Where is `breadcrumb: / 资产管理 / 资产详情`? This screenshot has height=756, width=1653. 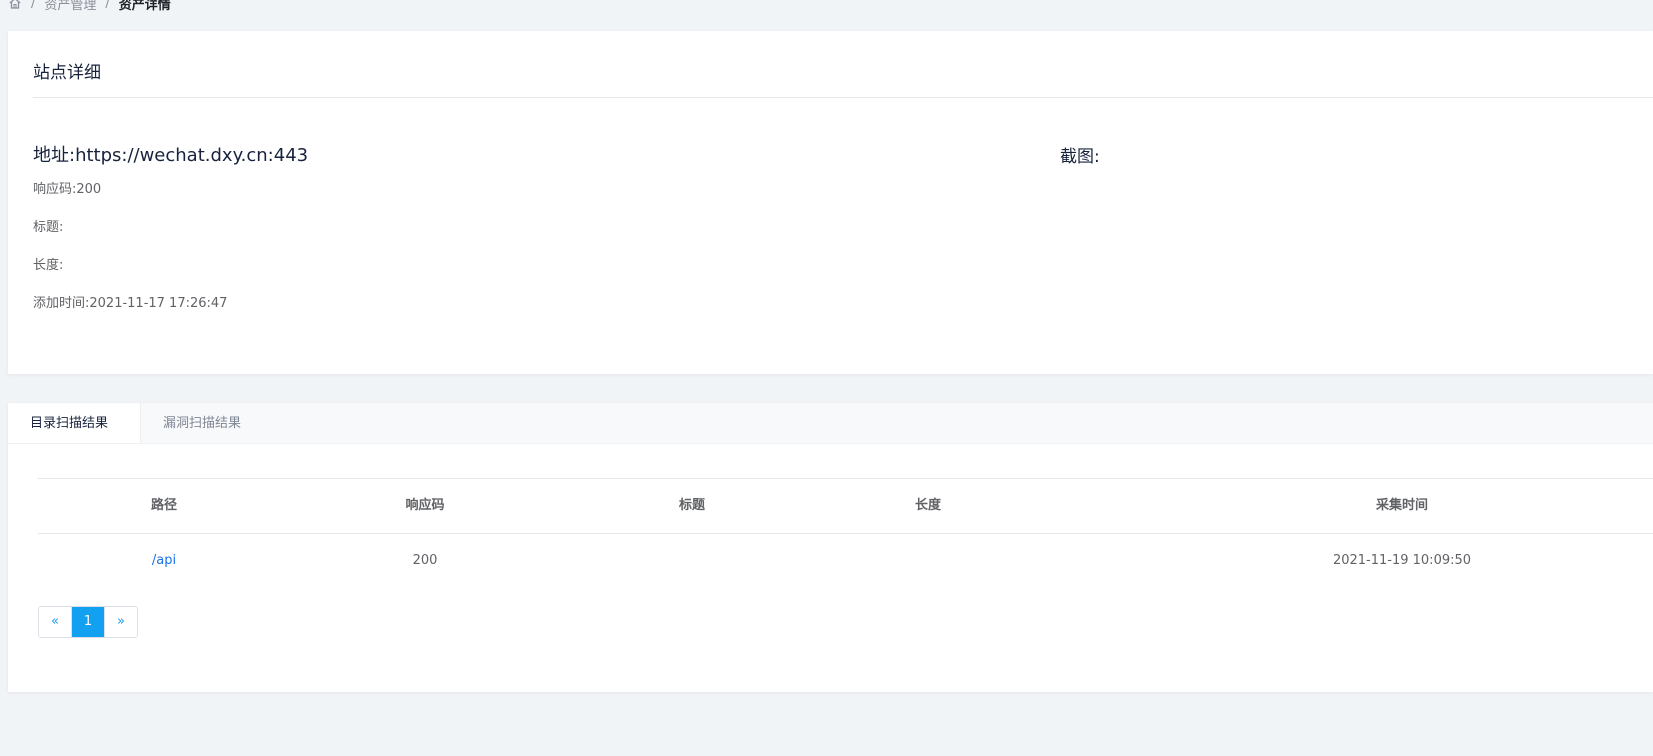
breadcrumb: / 资产管理 / 资产详情 is located at coordinates (89, 7).